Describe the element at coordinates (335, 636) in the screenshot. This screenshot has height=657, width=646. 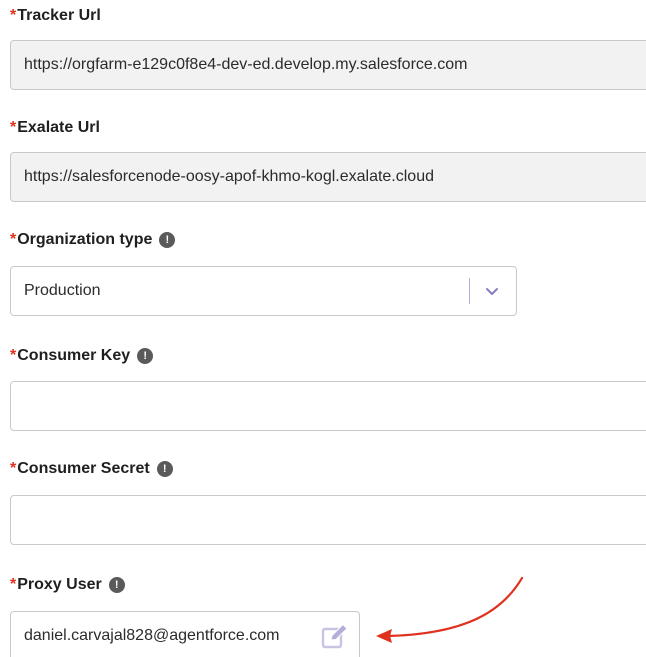
I see `edit-icon` at that location.